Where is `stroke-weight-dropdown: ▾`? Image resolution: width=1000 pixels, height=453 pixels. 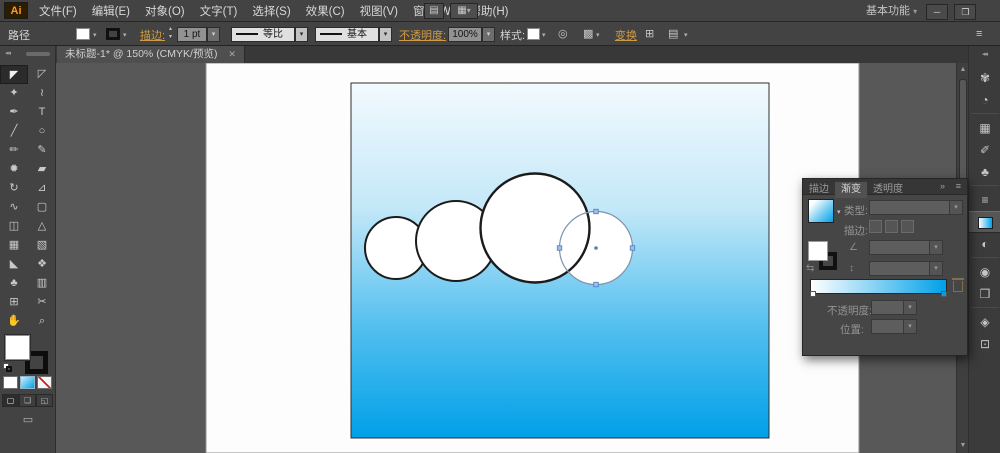 stroke-weight-dropdown: ▾ is located at coordinates (213, 34).